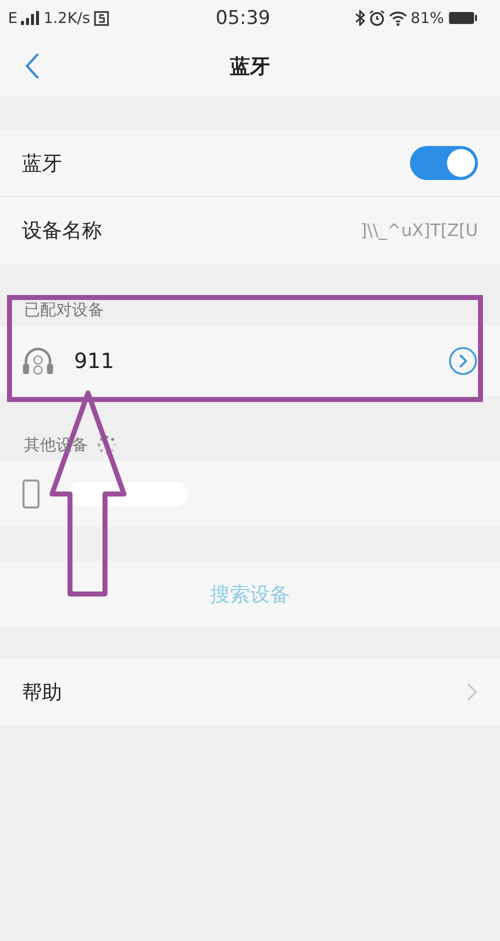 This screenshot has height=941, width=500. Describe the element at coordinates (444, 163) in the screenshot. I see `bluetooth-toggle` at that location.